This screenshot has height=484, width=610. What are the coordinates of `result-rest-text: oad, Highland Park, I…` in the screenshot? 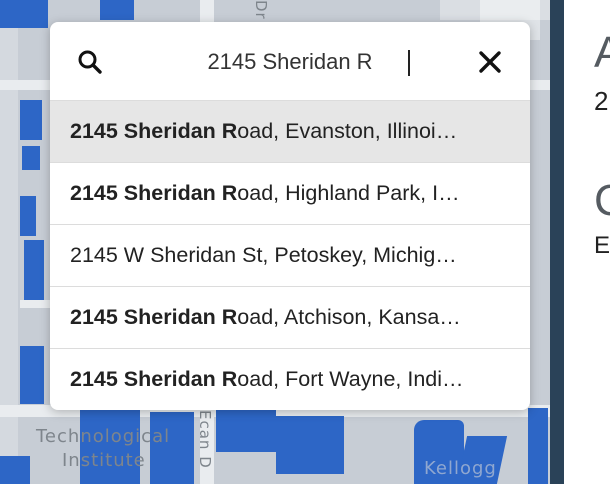 It's located at (348, 193).